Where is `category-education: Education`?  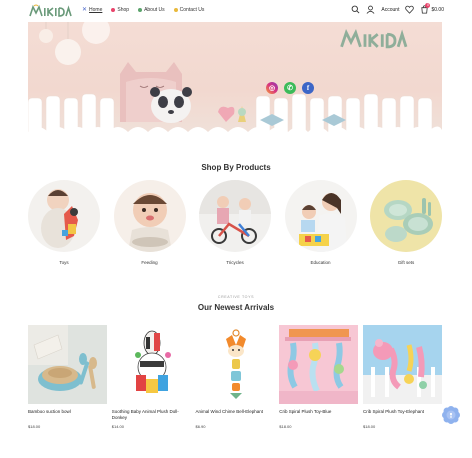
category-education: Education is located at coordinates (320, 222).